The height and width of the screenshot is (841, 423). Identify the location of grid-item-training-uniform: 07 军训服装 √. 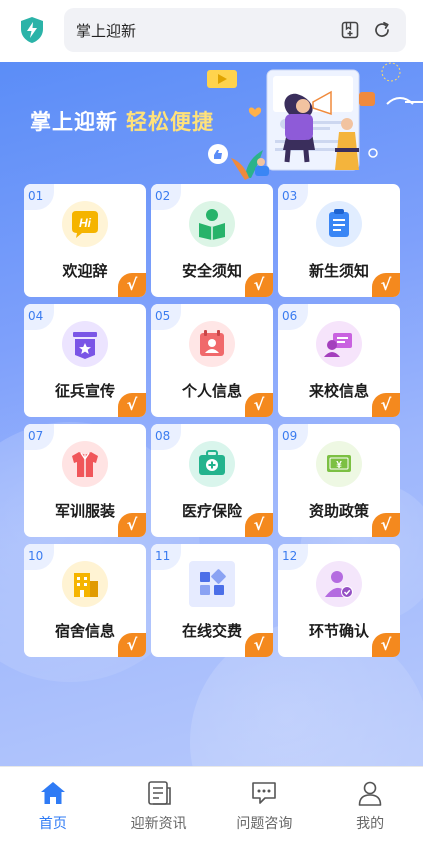
(85, 480).